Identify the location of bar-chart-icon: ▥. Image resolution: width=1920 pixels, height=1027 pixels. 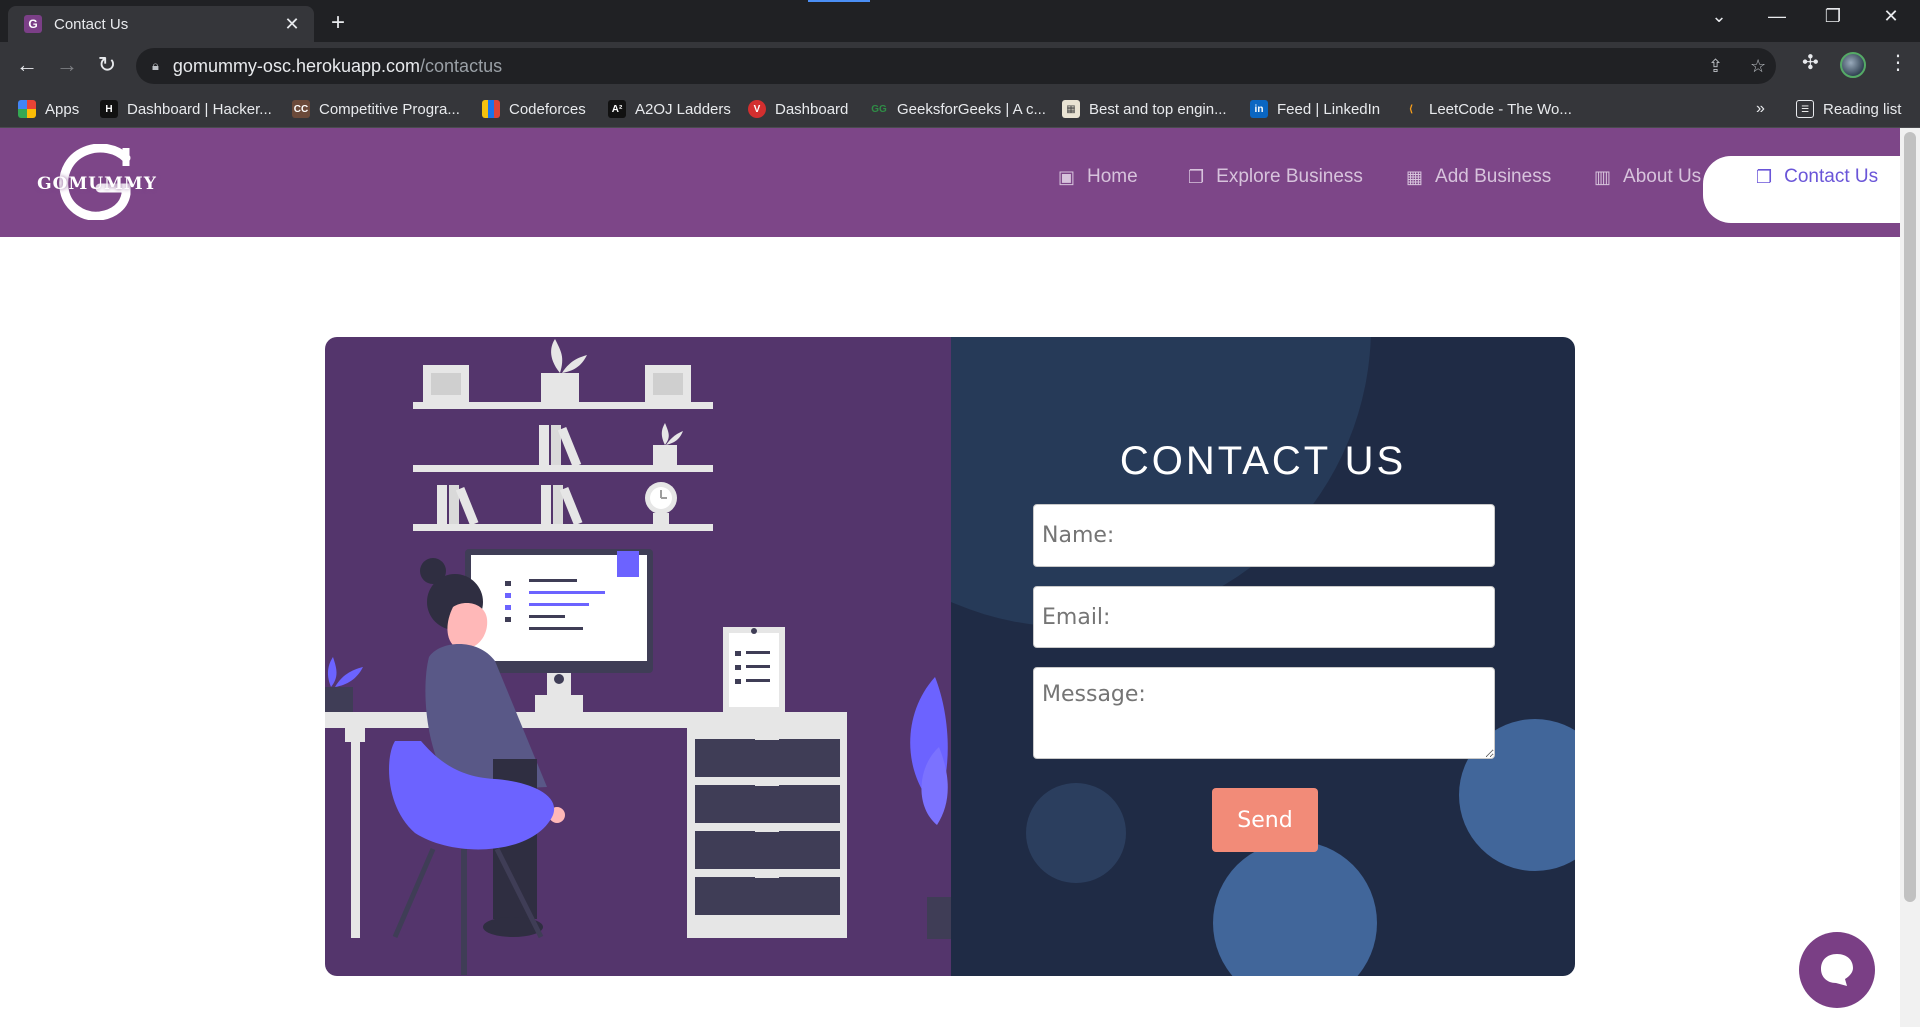
(1603, 176).